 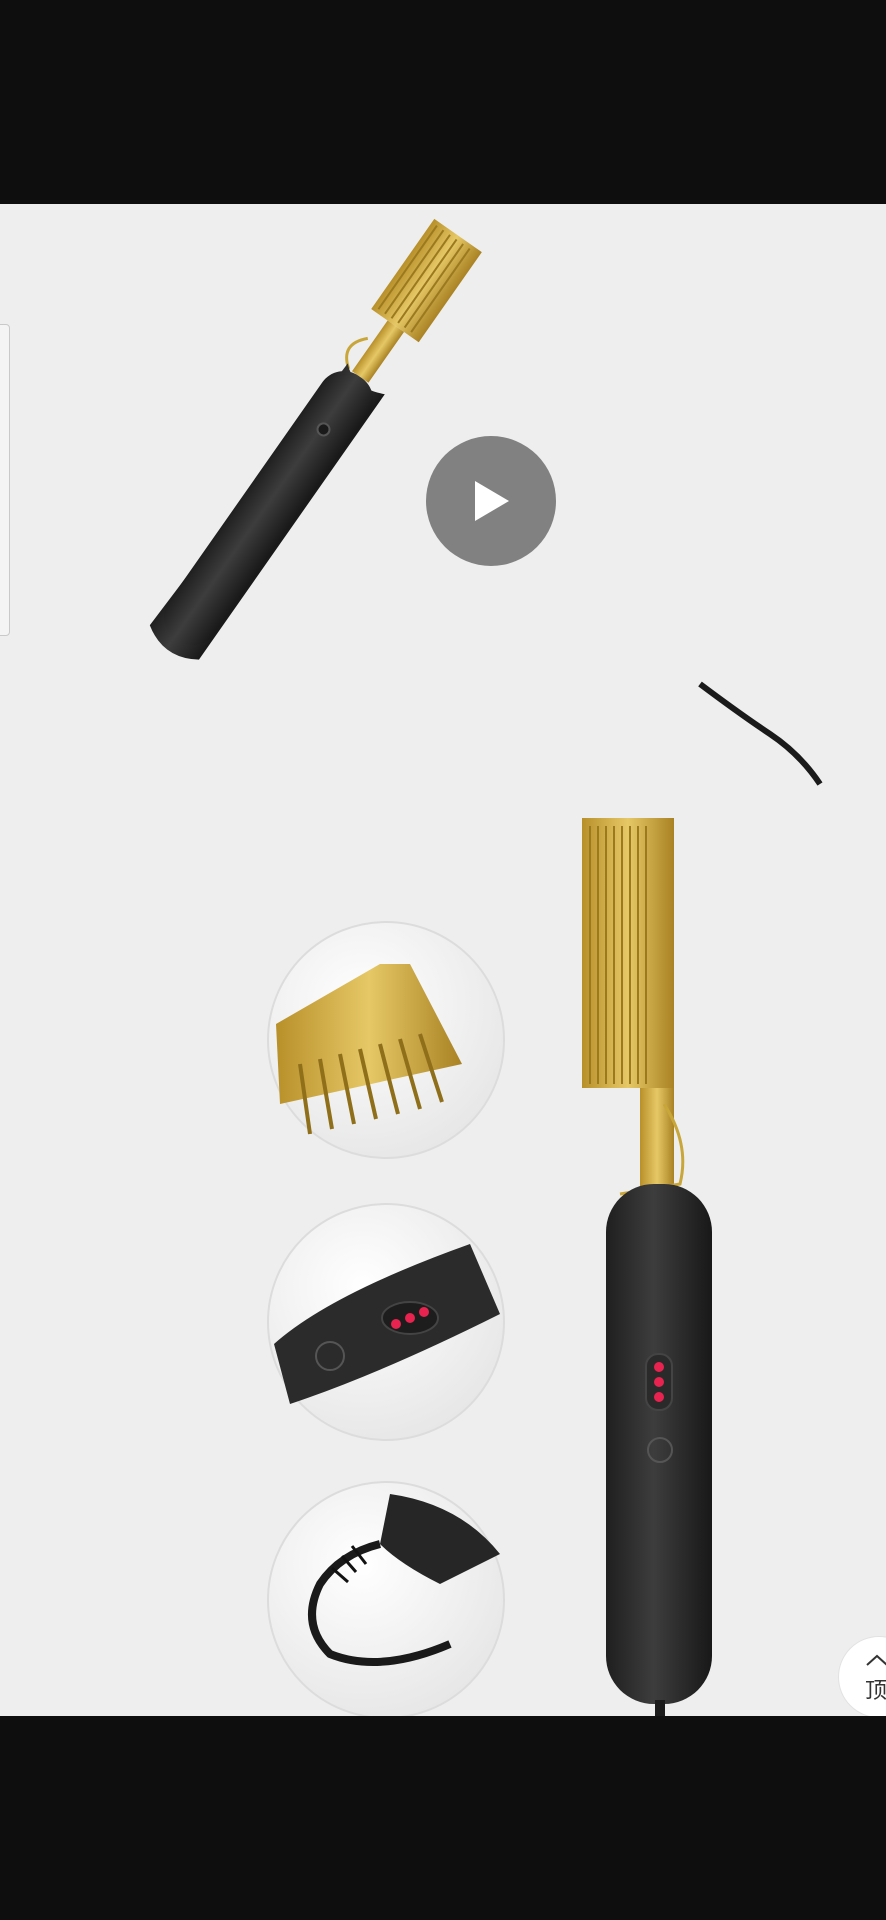 I want to click on chevron-up-icon, so click(x=876, y=1660).